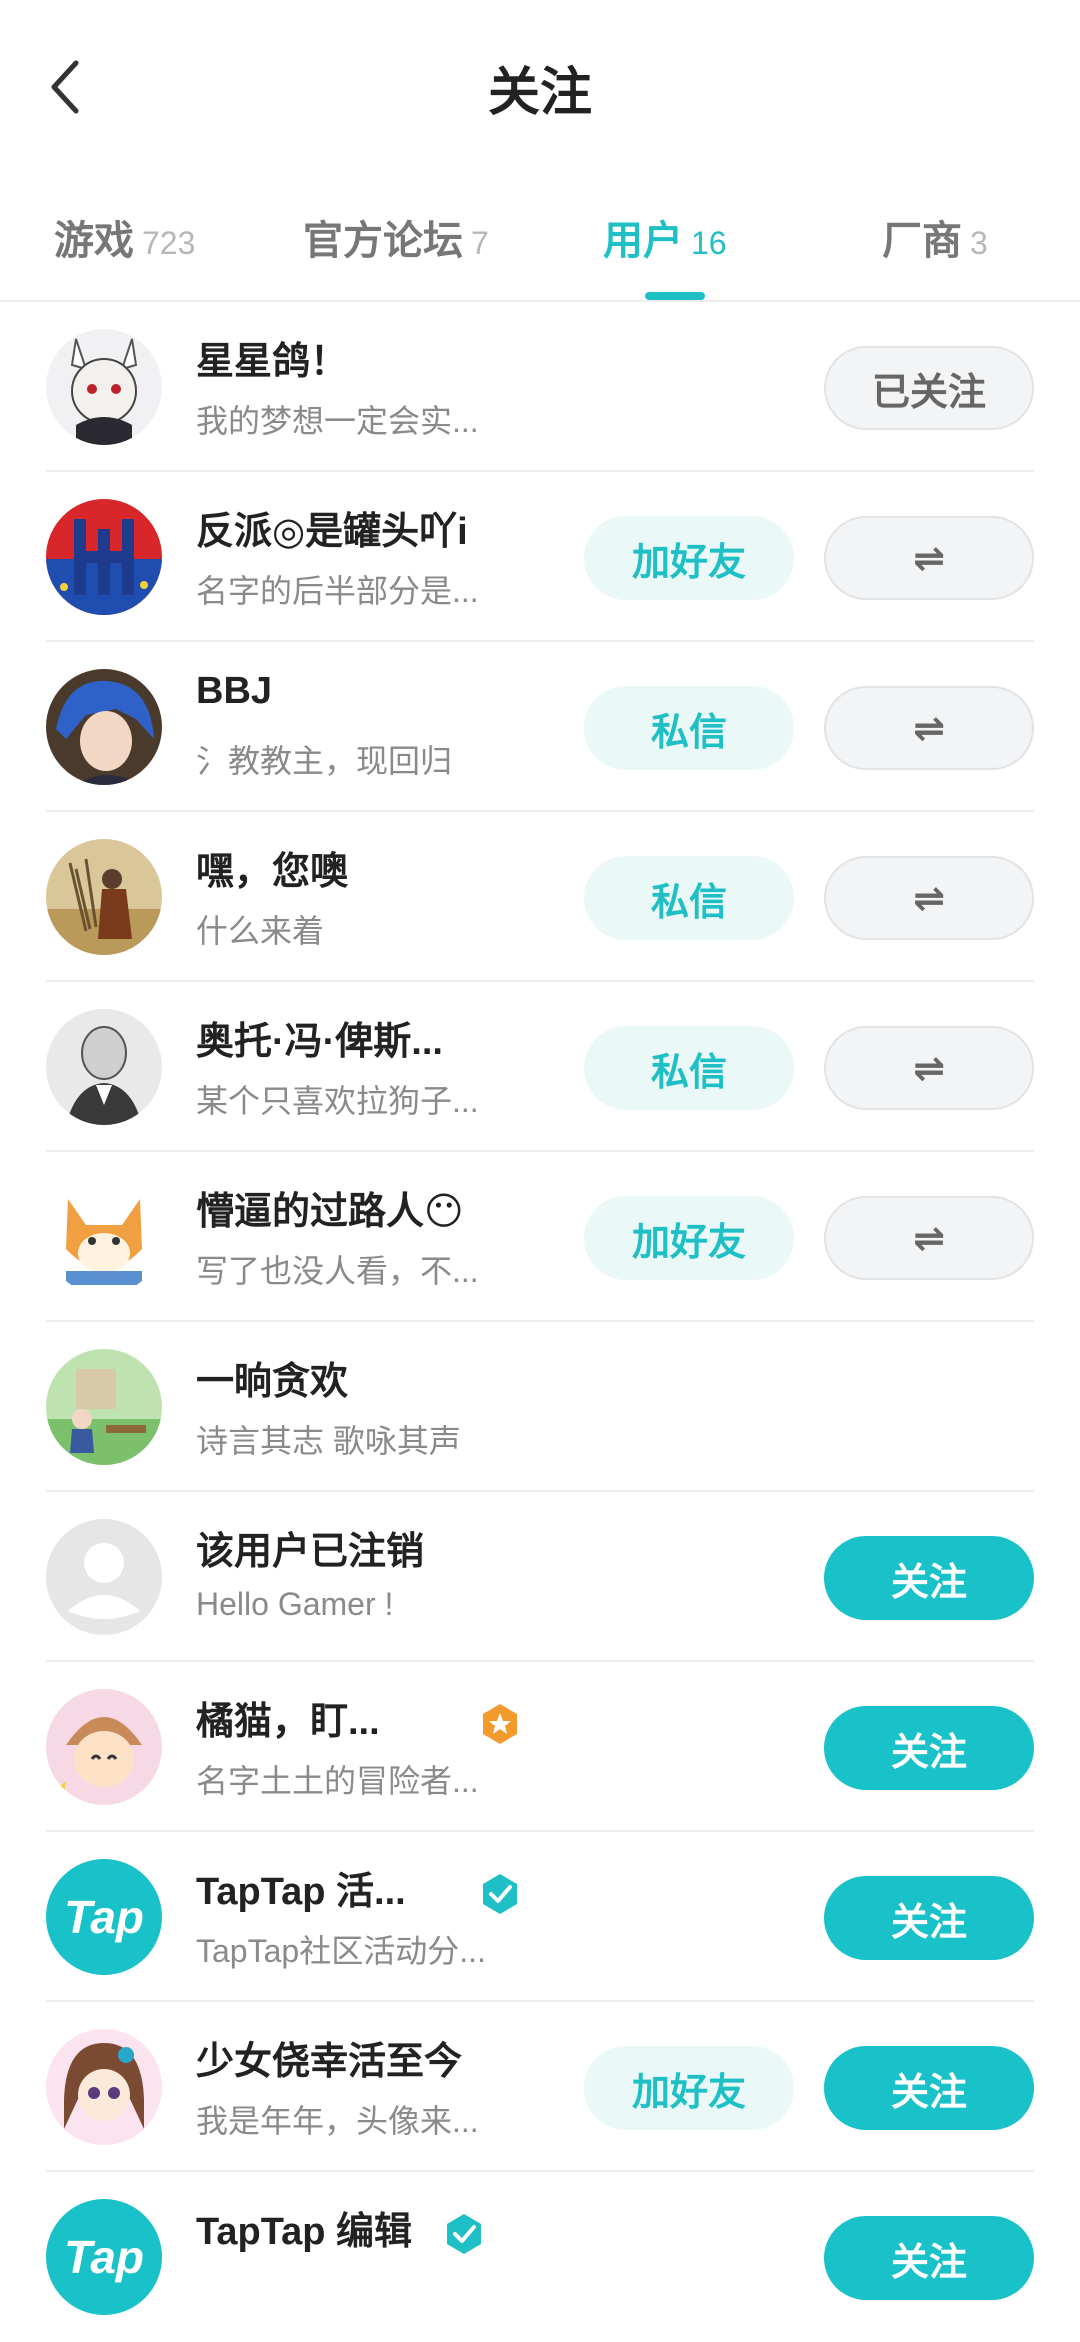 The height and width of the screenshot is (2342, 1080). I want to click on tab-count: 723, so click(169, 243).